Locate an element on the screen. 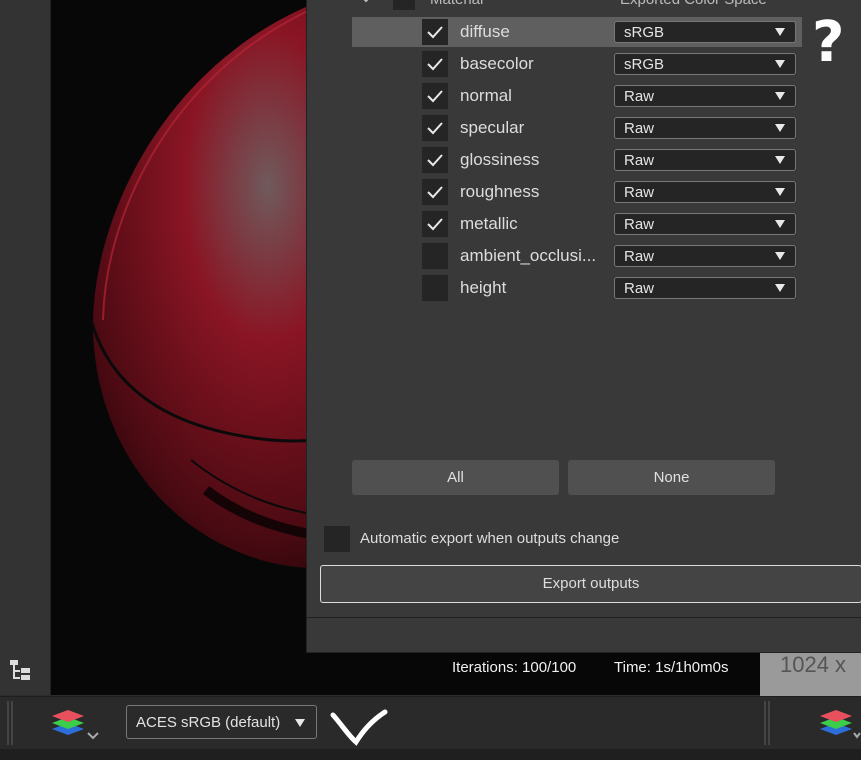 This screenshot has width=861, height=760. color-space-select: ACES sRGB (default) is located at coordinates (221, 722).